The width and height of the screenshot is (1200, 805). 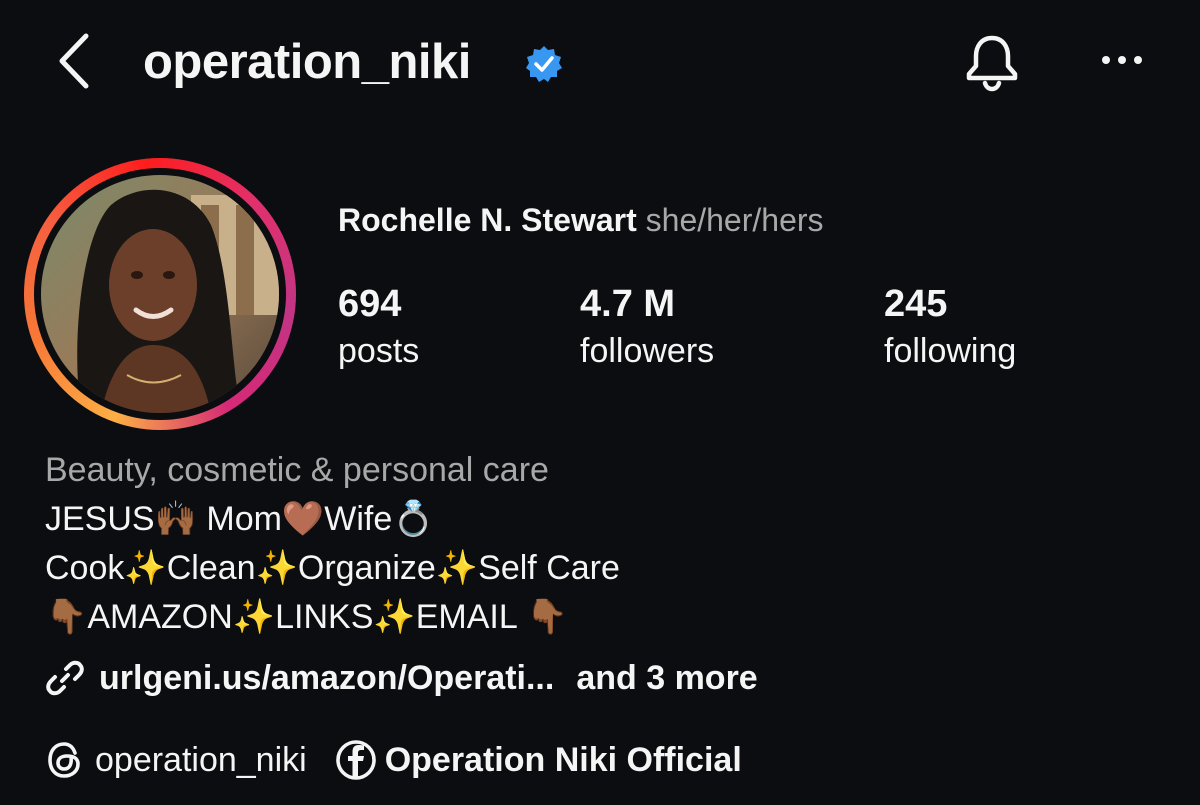 I want to click on bio-line: Cook✨Clean✨Organize✨Self Care, so click(x=332, y=568).